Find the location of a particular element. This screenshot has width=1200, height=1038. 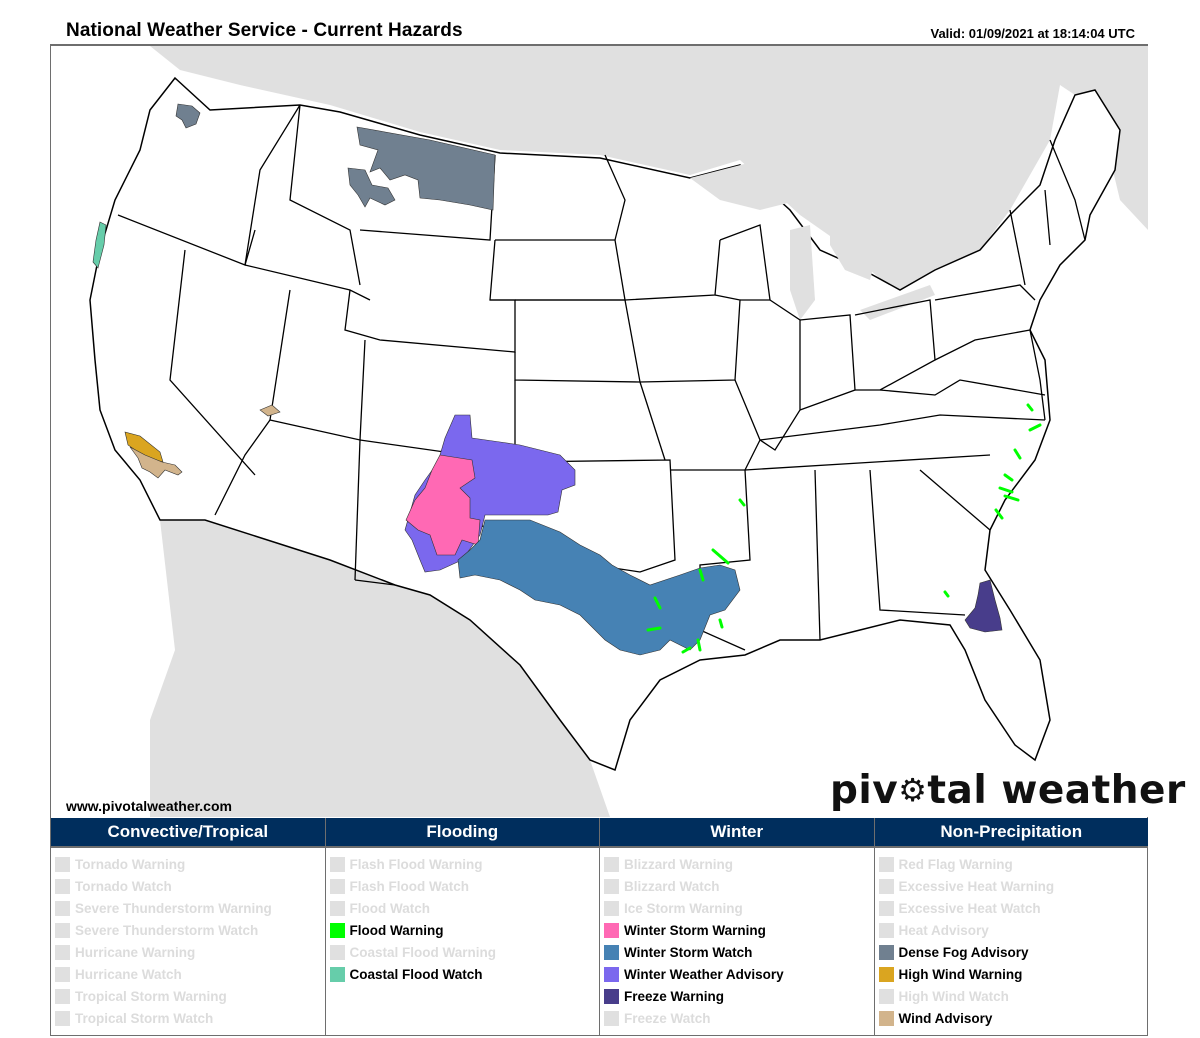

legend-item: Tropical Storm Watch is located at coordinates (190, 1018).